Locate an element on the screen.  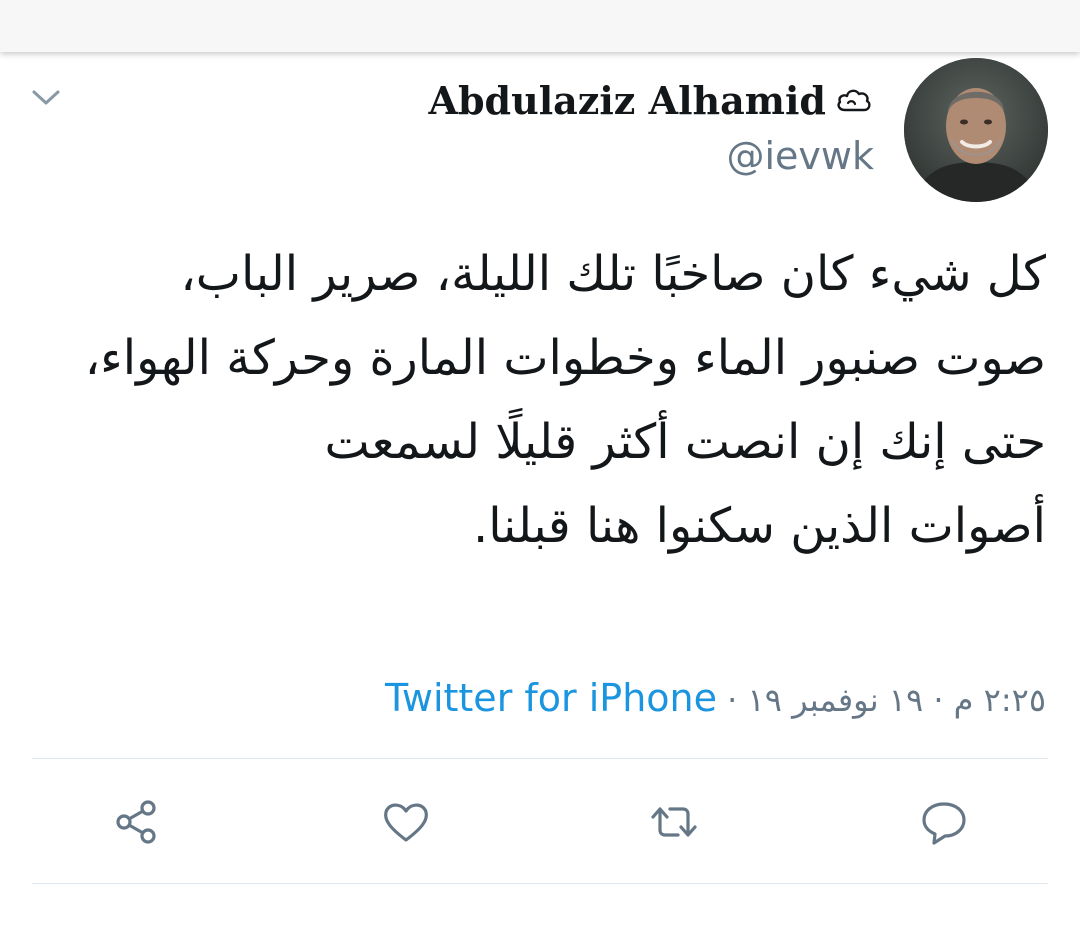
avatar-image is located at coordinates (976, 130).